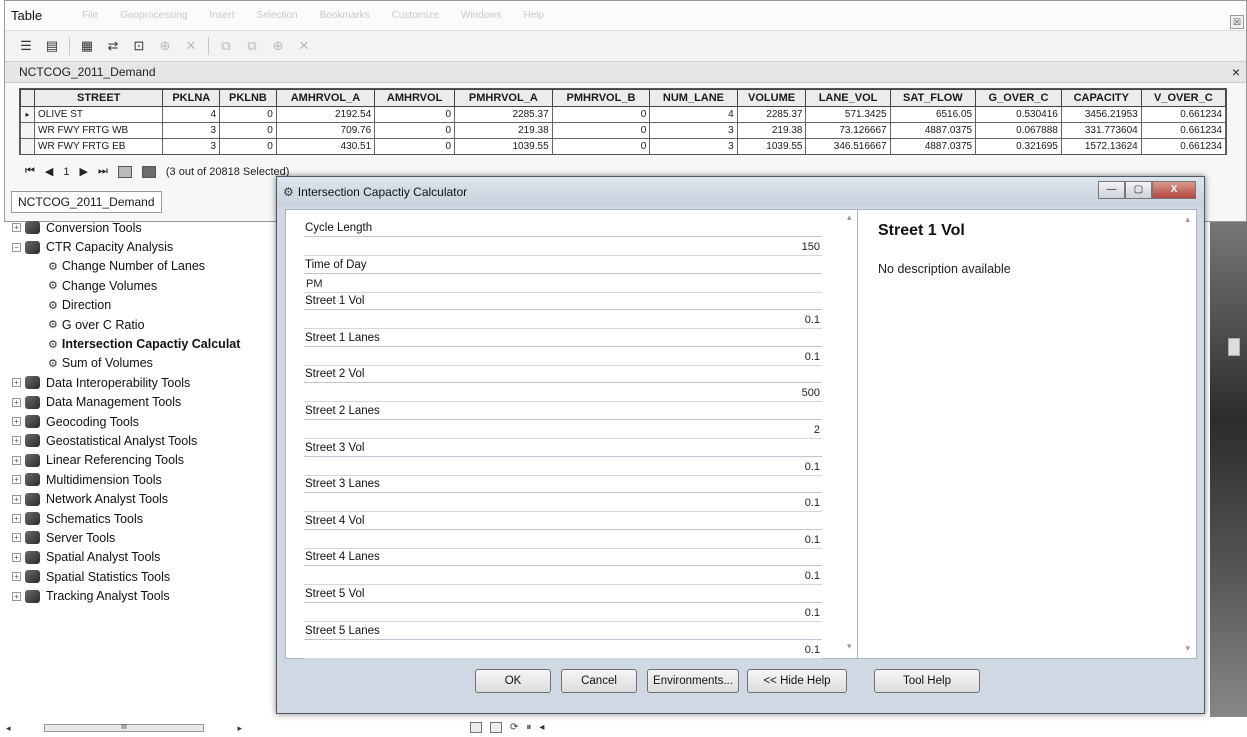  I want to click on show-all-records-icon, so click(124, 171).